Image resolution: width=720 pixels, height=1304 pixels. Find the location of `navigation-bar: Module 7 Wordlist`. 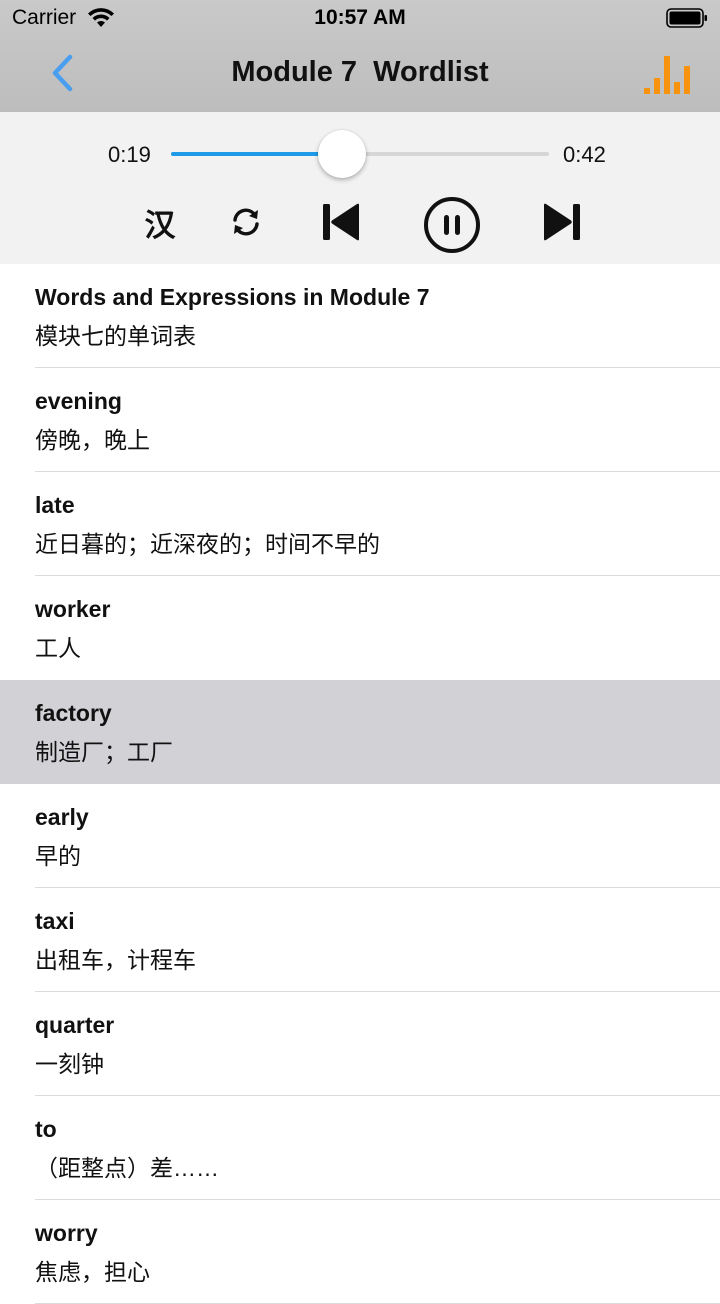

navigation-bar: Module 7 Wordlist is located at coordinates (360, 74).